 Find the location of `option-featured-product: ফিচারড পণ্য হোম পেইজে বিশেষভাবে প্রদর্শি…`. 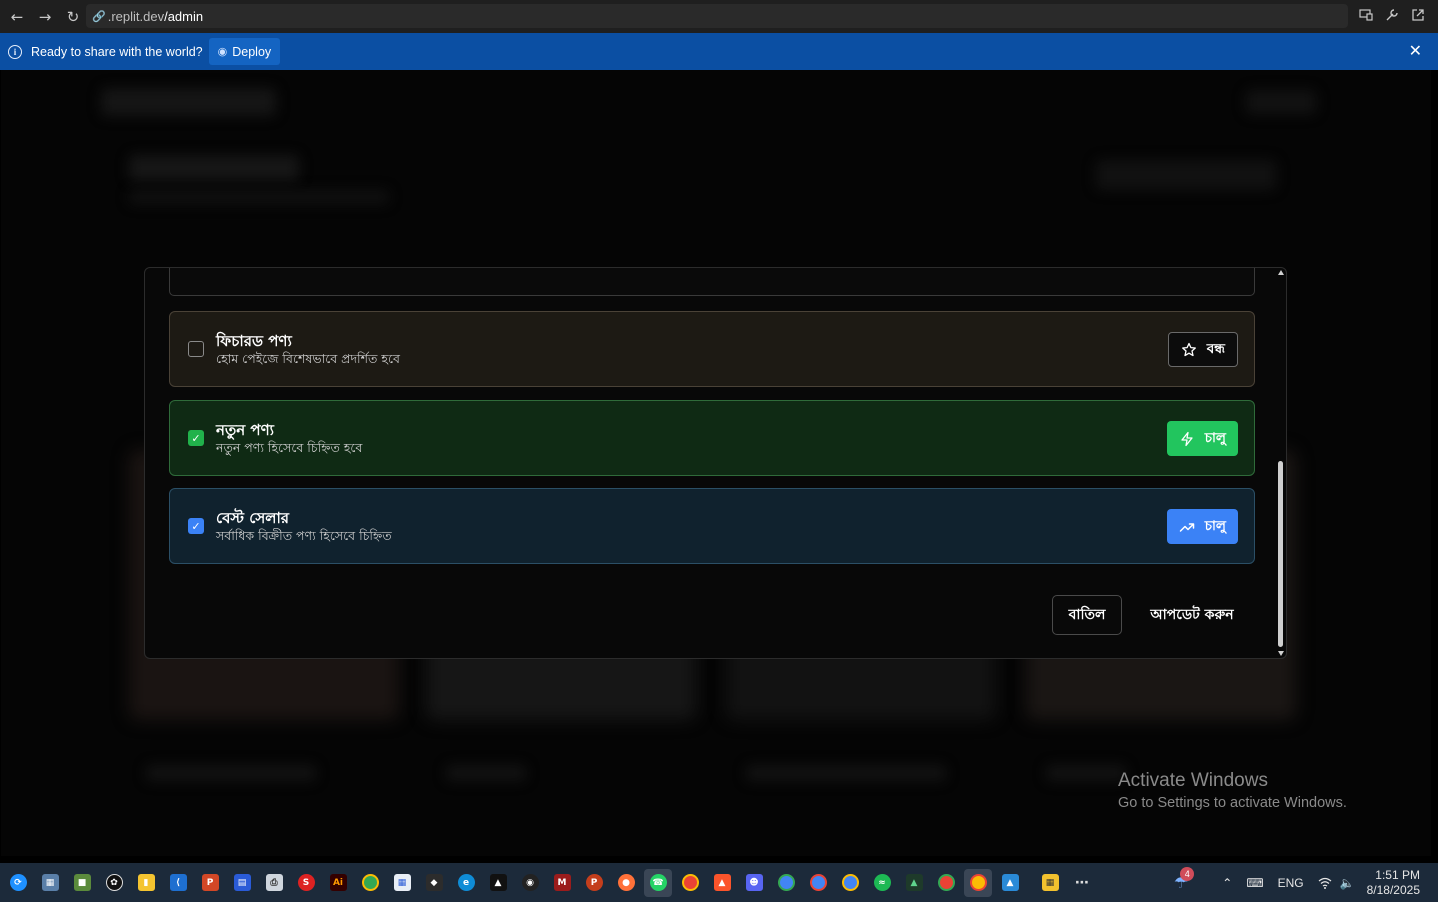

option-featured-product: ফিচারড পণ্য হোম পেইজে বিশেষভাবে প্রদর্শি… is located at coordinates (712, 349).